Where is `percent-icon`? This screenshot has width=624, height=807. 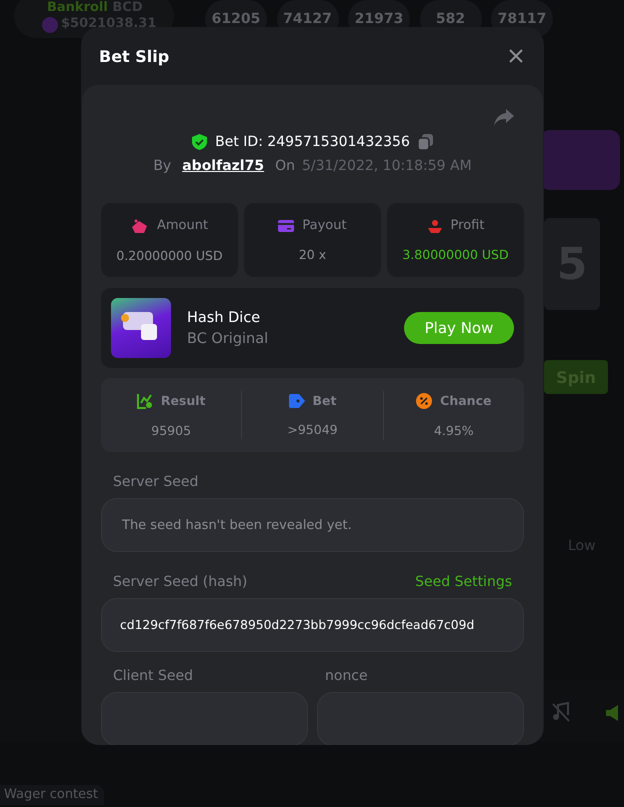
percent-icon is located at coordinates (424, 400).